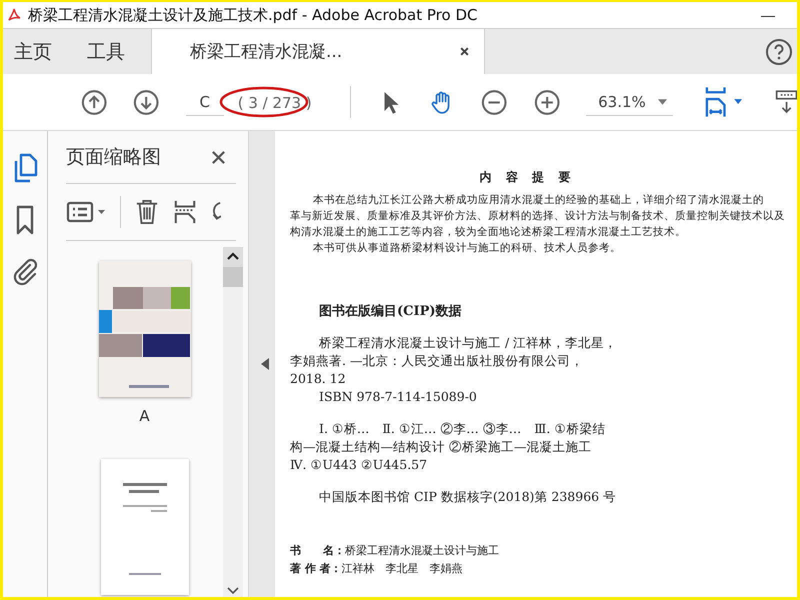 The width and height of the screenshot is (800, 600). I want to click on zoom-out-icon, so click(494, 102).